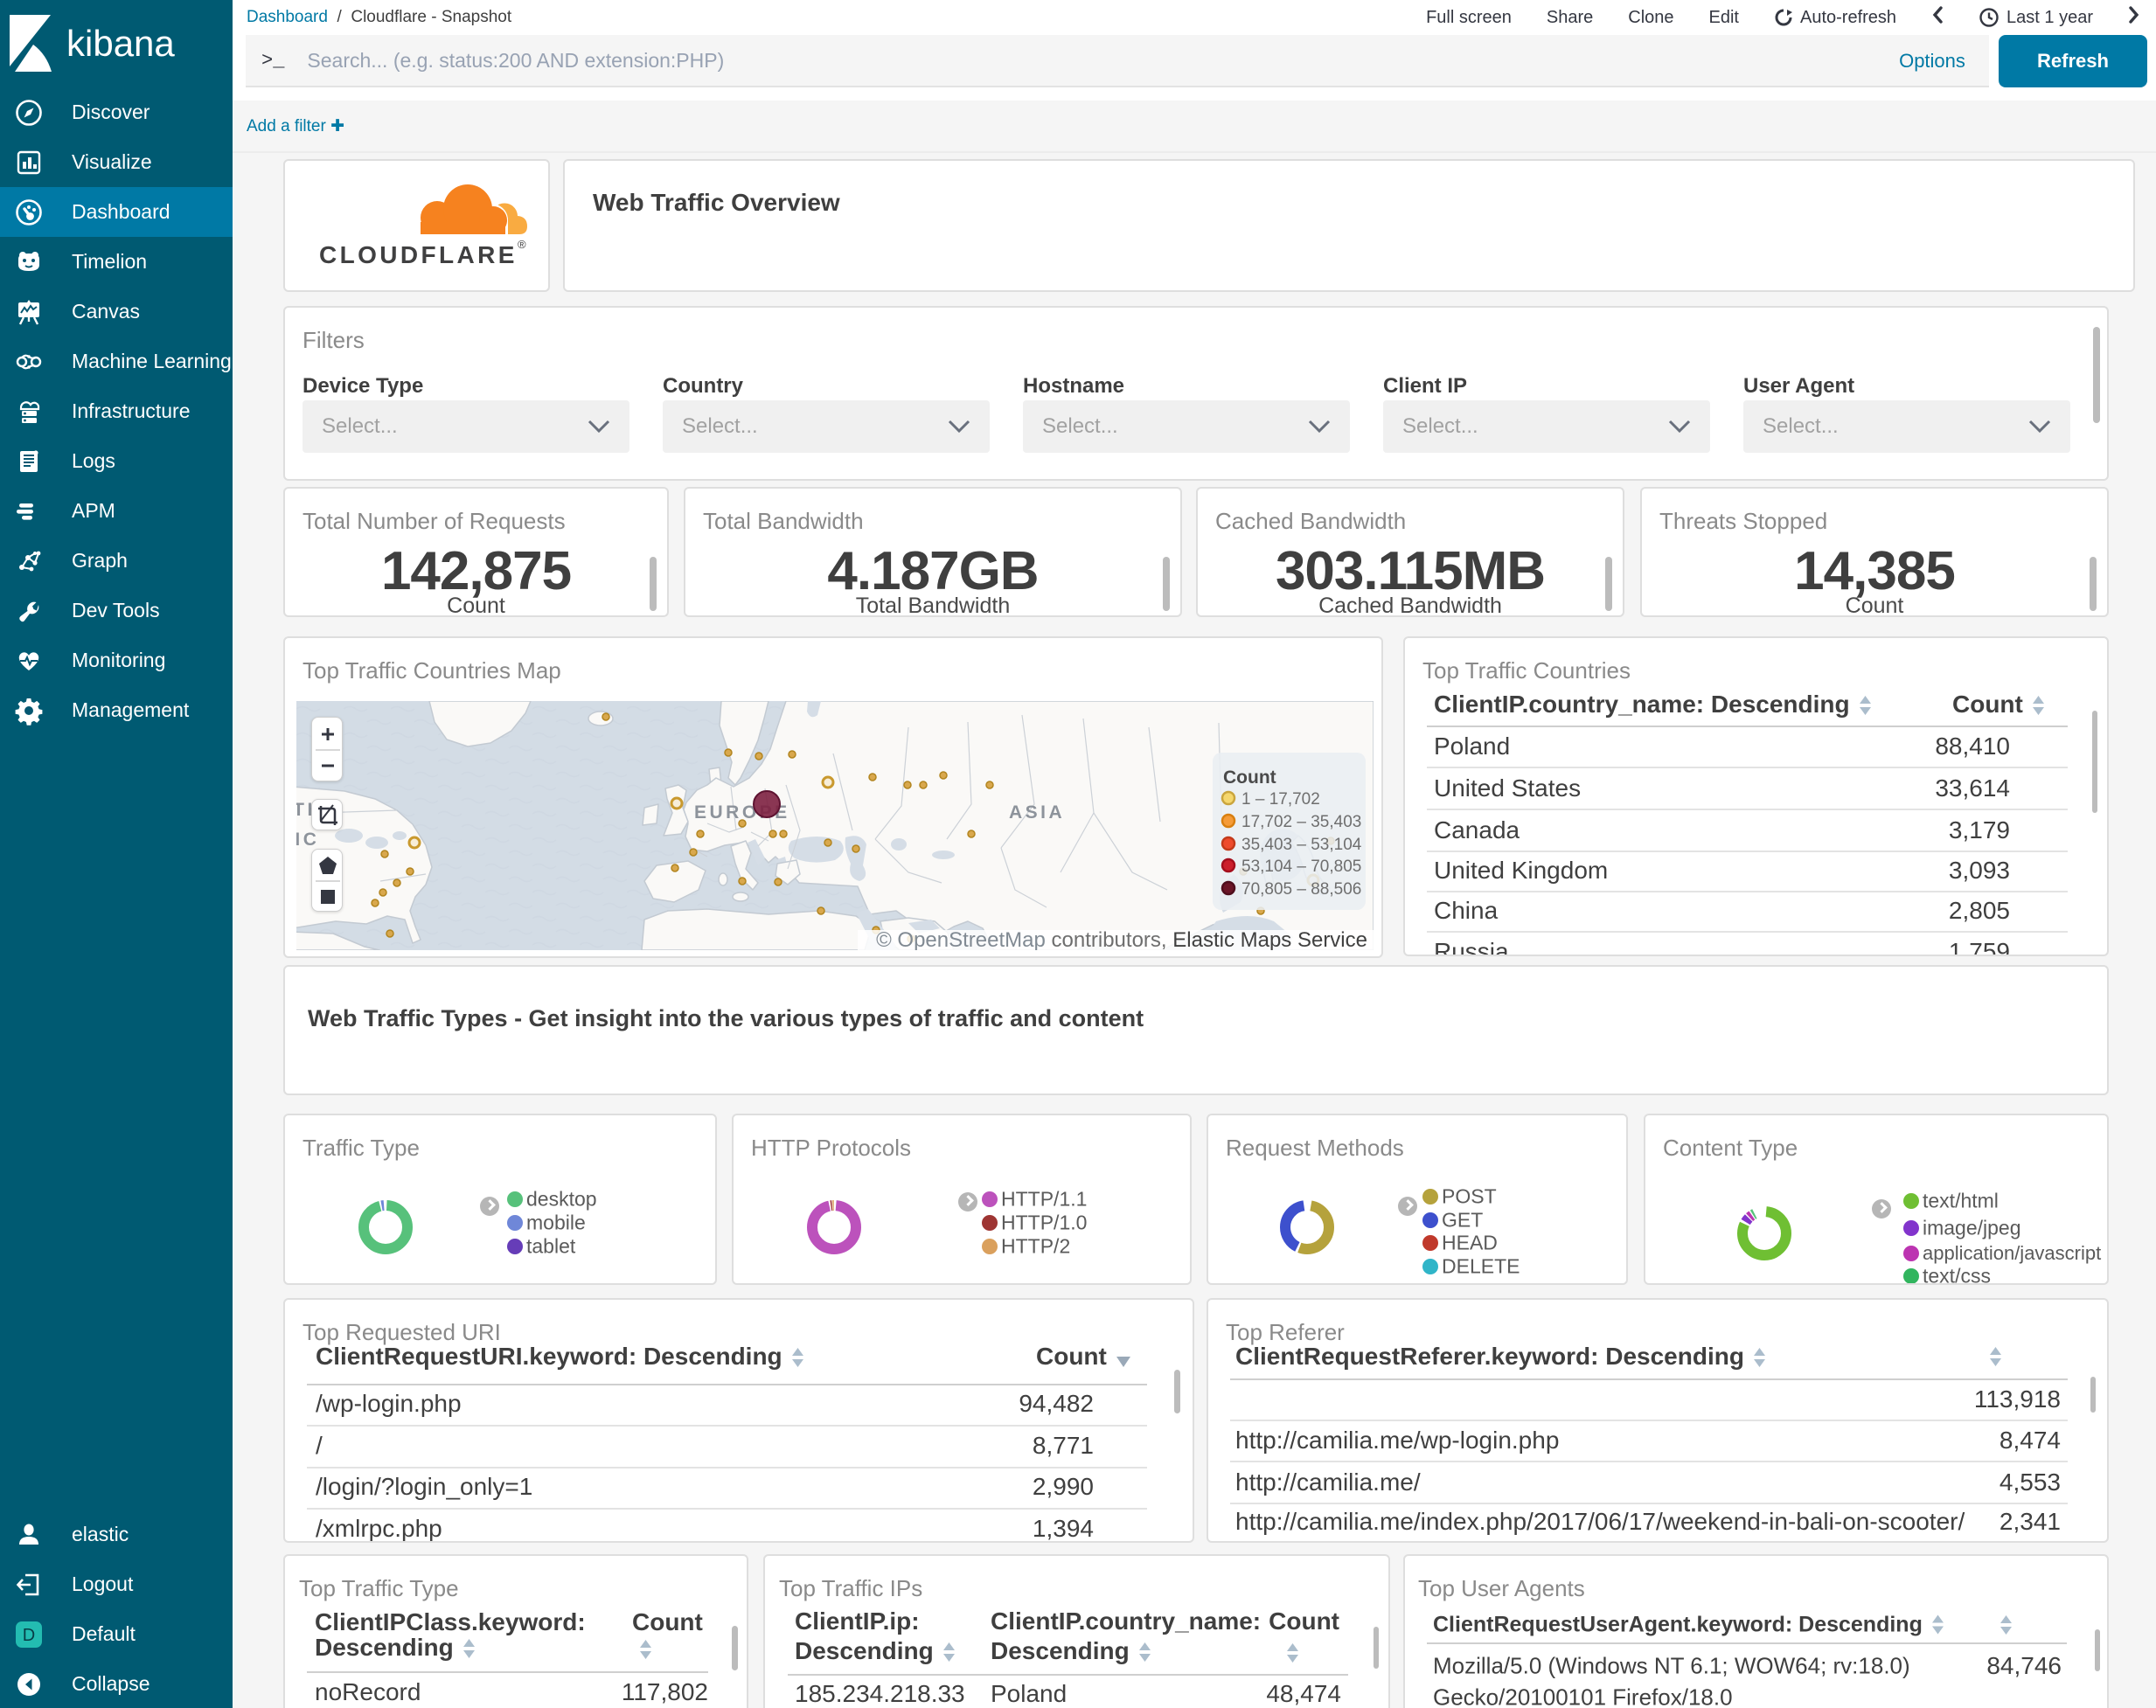 The image size is (2156, 1708). What do you see at coordinates (1301, 845) in the screenshot?
I see `svg-text: 35,403 – 53,104` at bounding box center [1301, 845].